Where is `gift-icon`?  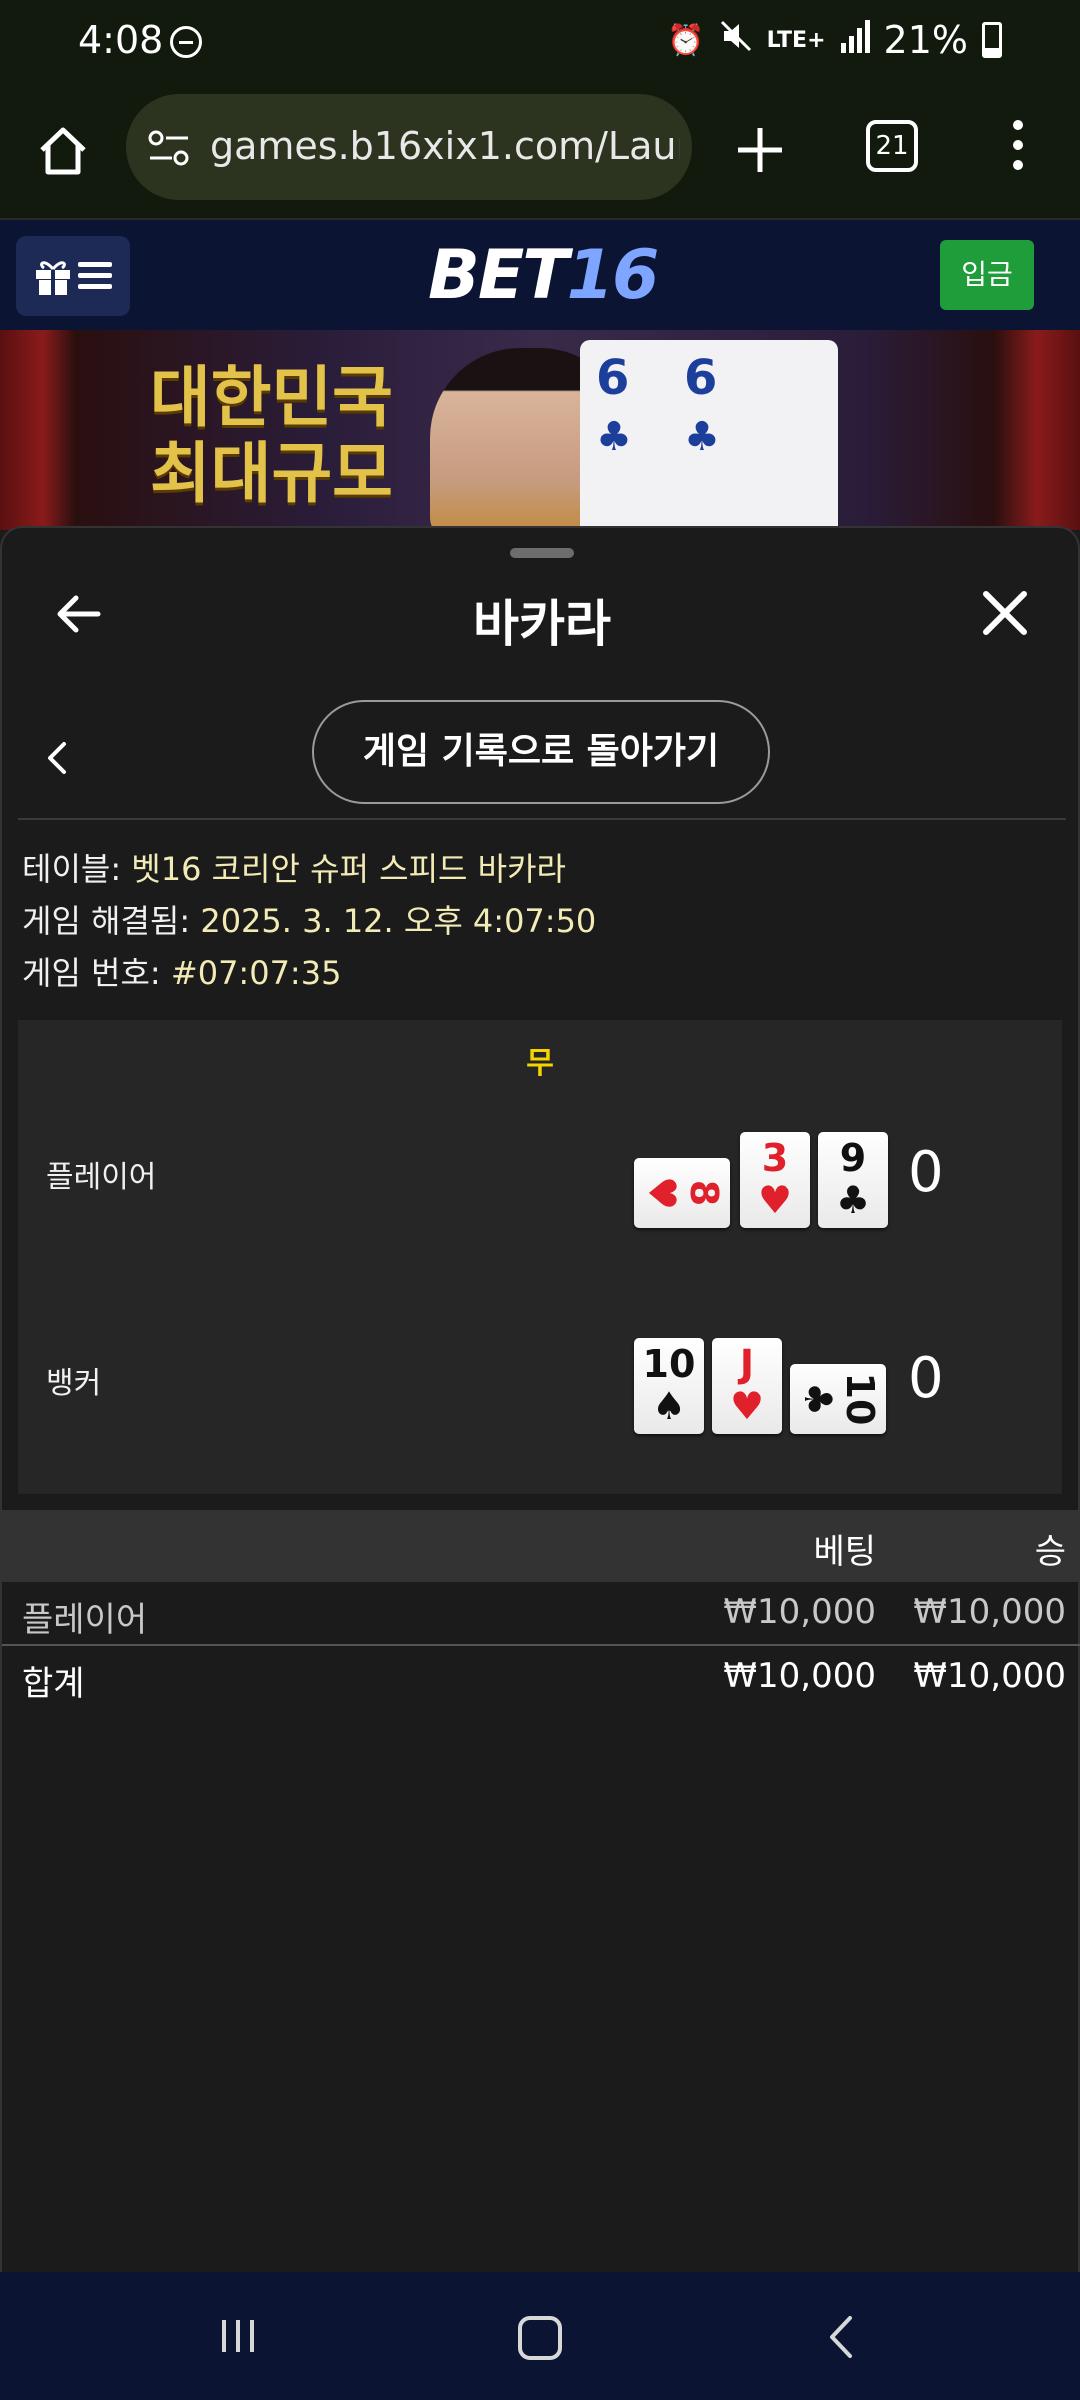
gift-icon is located at coordinates (53, 278).